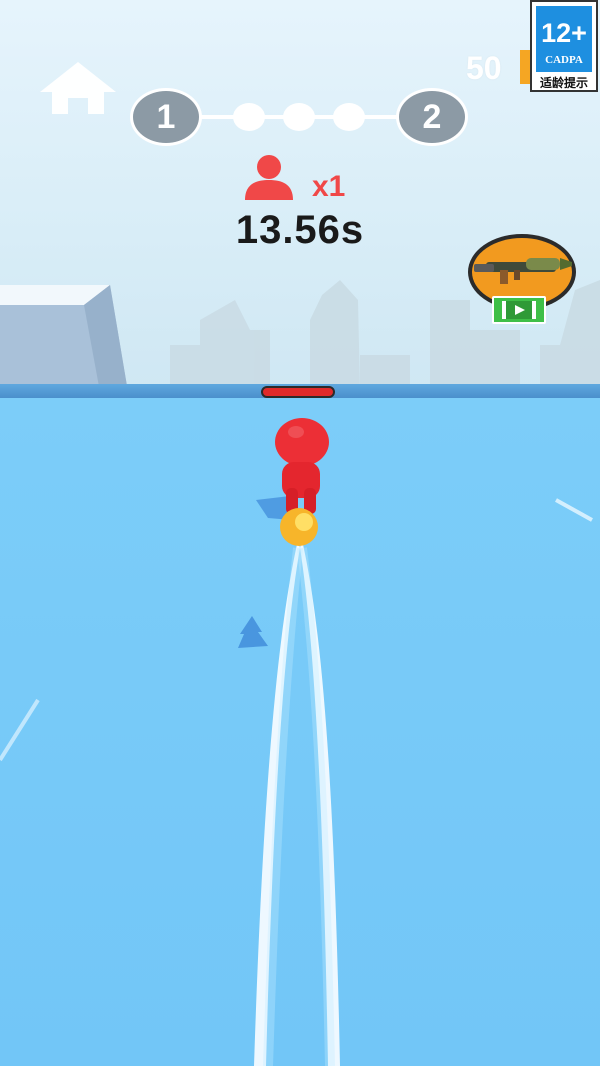 The height and width of the screenshot is (1066, 600). What do you see at coordinates (564, 33) in the screenshot?
I see `age-rating-number: 12+` at bounding box center [564, 33].